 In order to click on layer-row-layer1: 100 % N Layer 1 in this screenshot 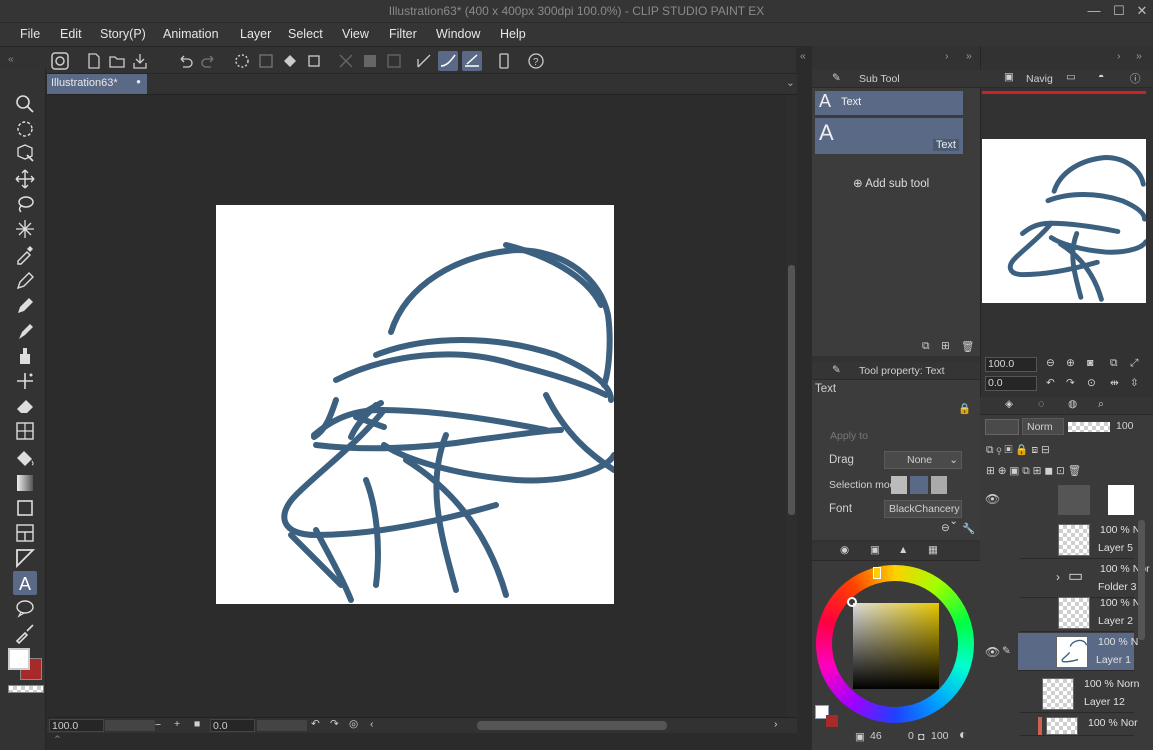, I will do `click(1078, 652)`.